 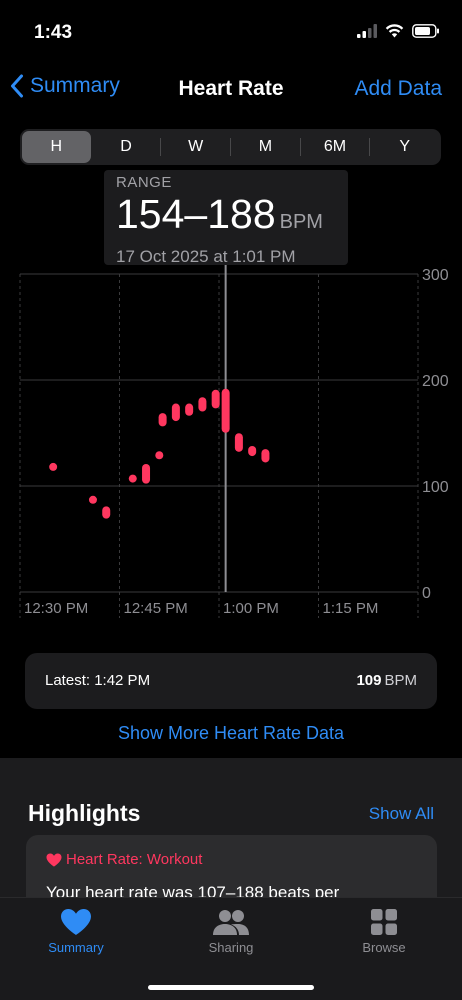 I want to click on tooltip-label: RANGE, so click(x=144, y=182).